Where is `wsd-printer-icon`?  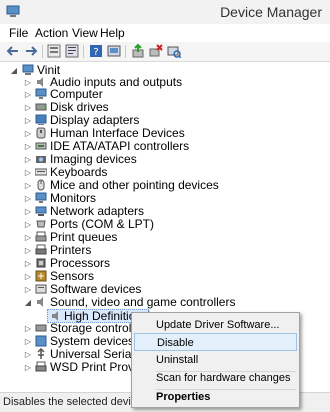
wsd-printer-icon is located at coordinates (41, 366).